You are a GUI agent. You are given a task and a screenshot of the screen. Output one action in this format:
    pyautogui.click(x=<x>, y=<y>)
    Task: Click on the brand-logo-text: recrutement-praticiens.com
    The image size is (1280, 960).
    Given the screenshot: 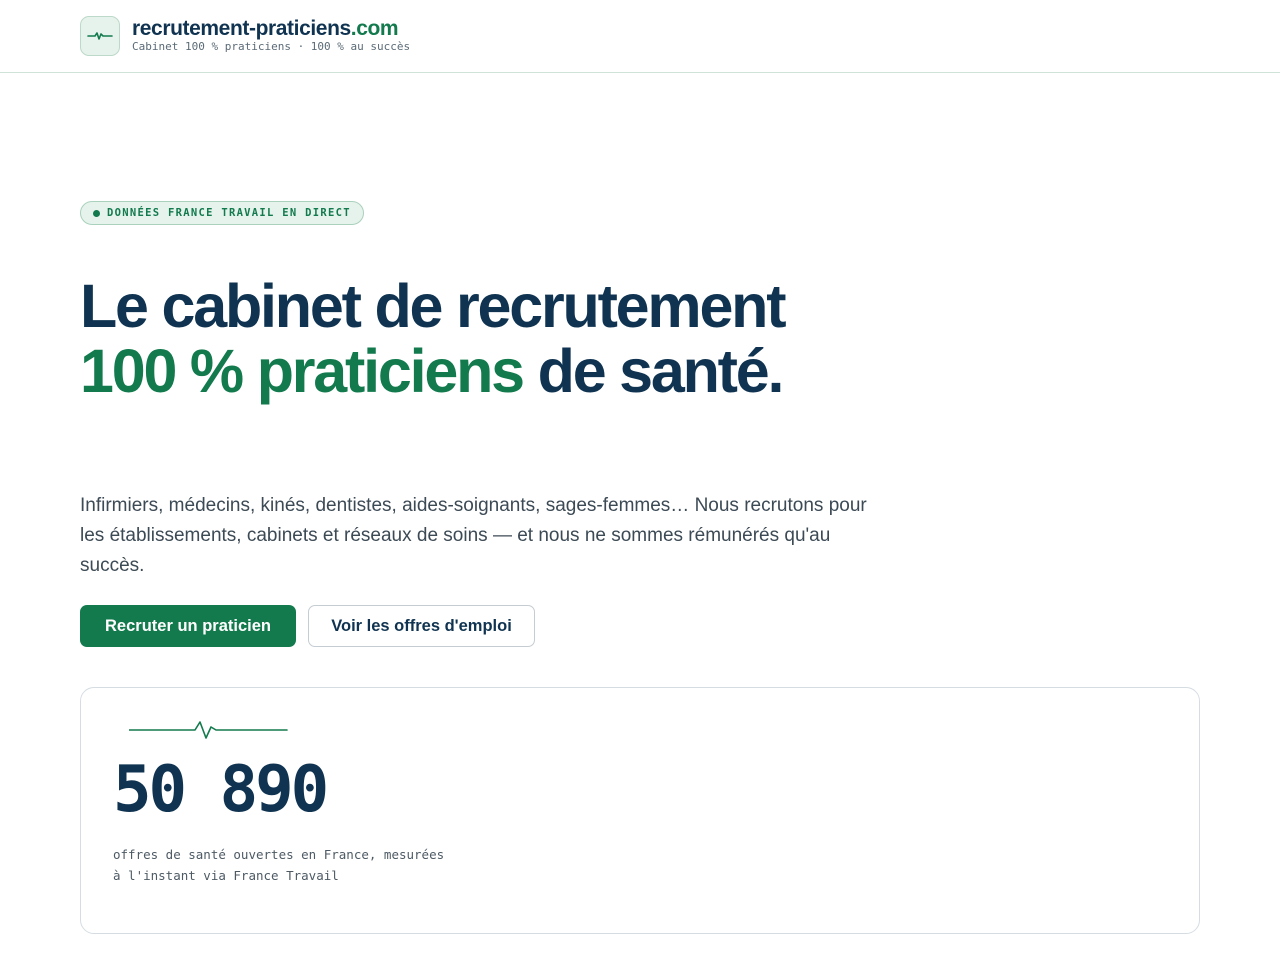 What is the action you would take?
    pyautogui.click(x=265, y=29)
    